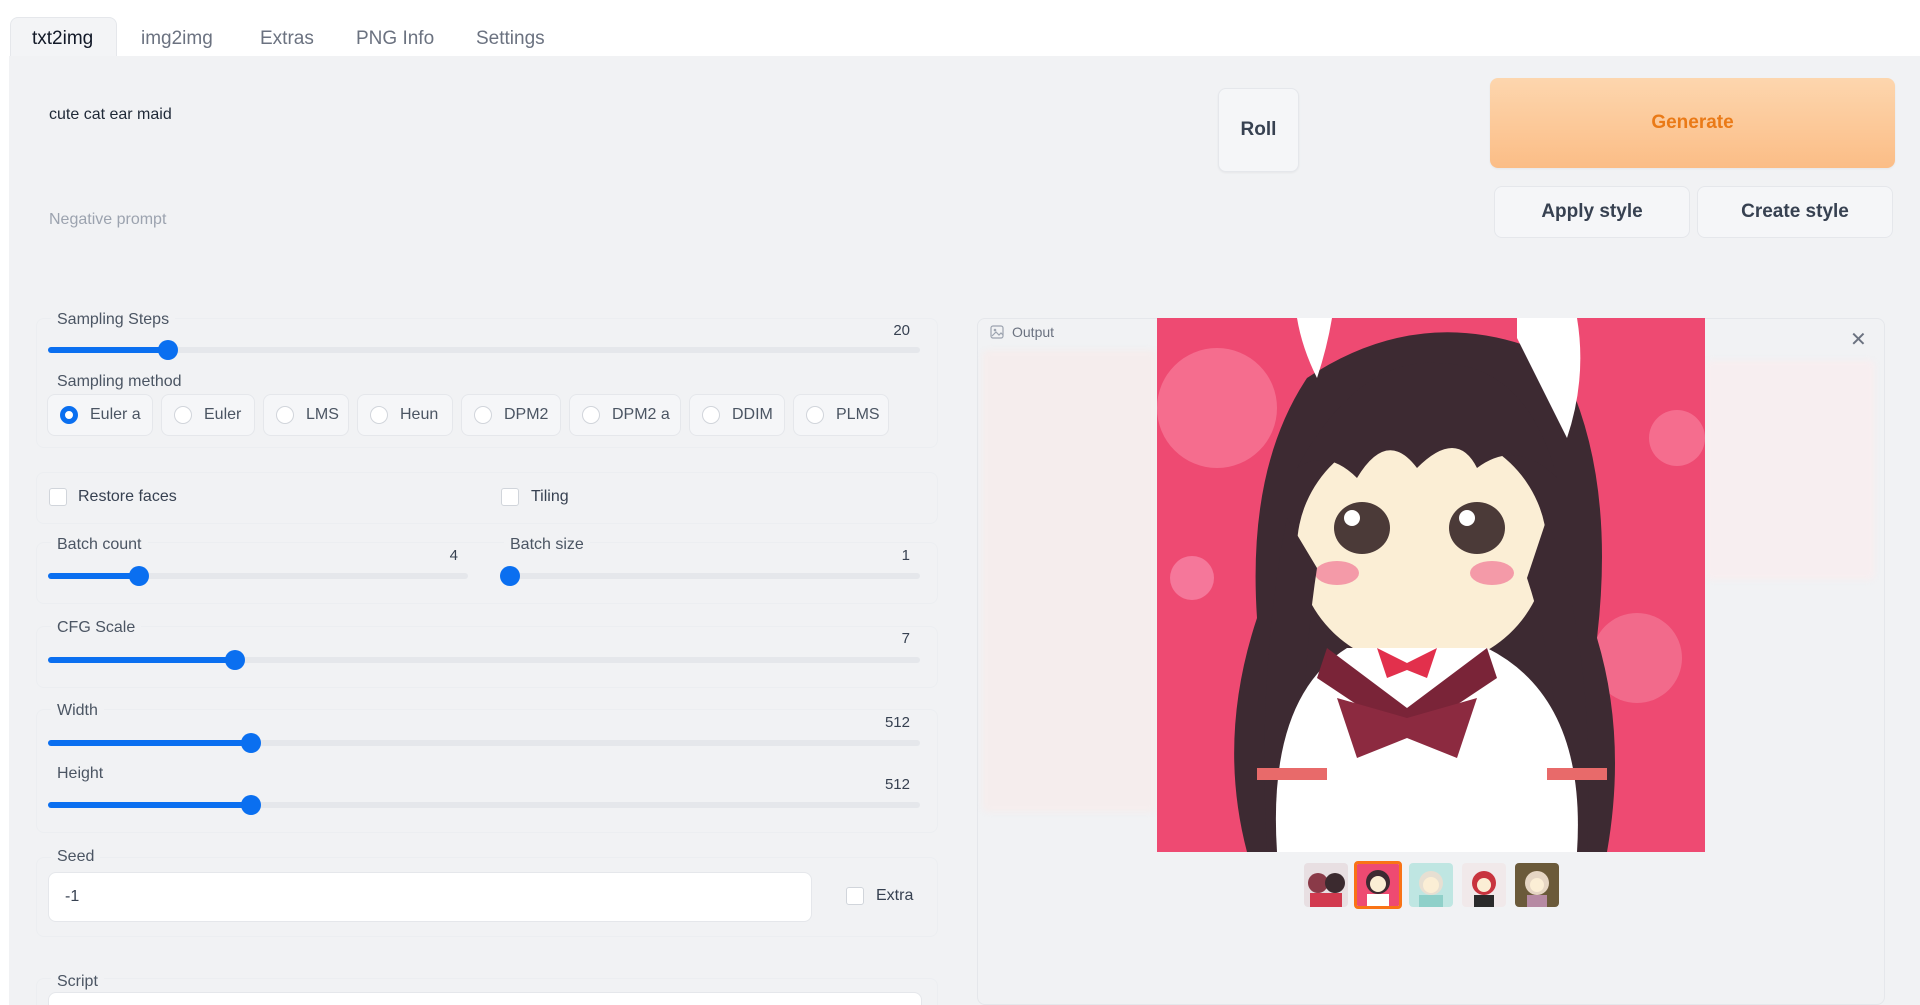 The image size is (1920, 1005). I want to click on batch-size-value: 1, so click(885, 555).